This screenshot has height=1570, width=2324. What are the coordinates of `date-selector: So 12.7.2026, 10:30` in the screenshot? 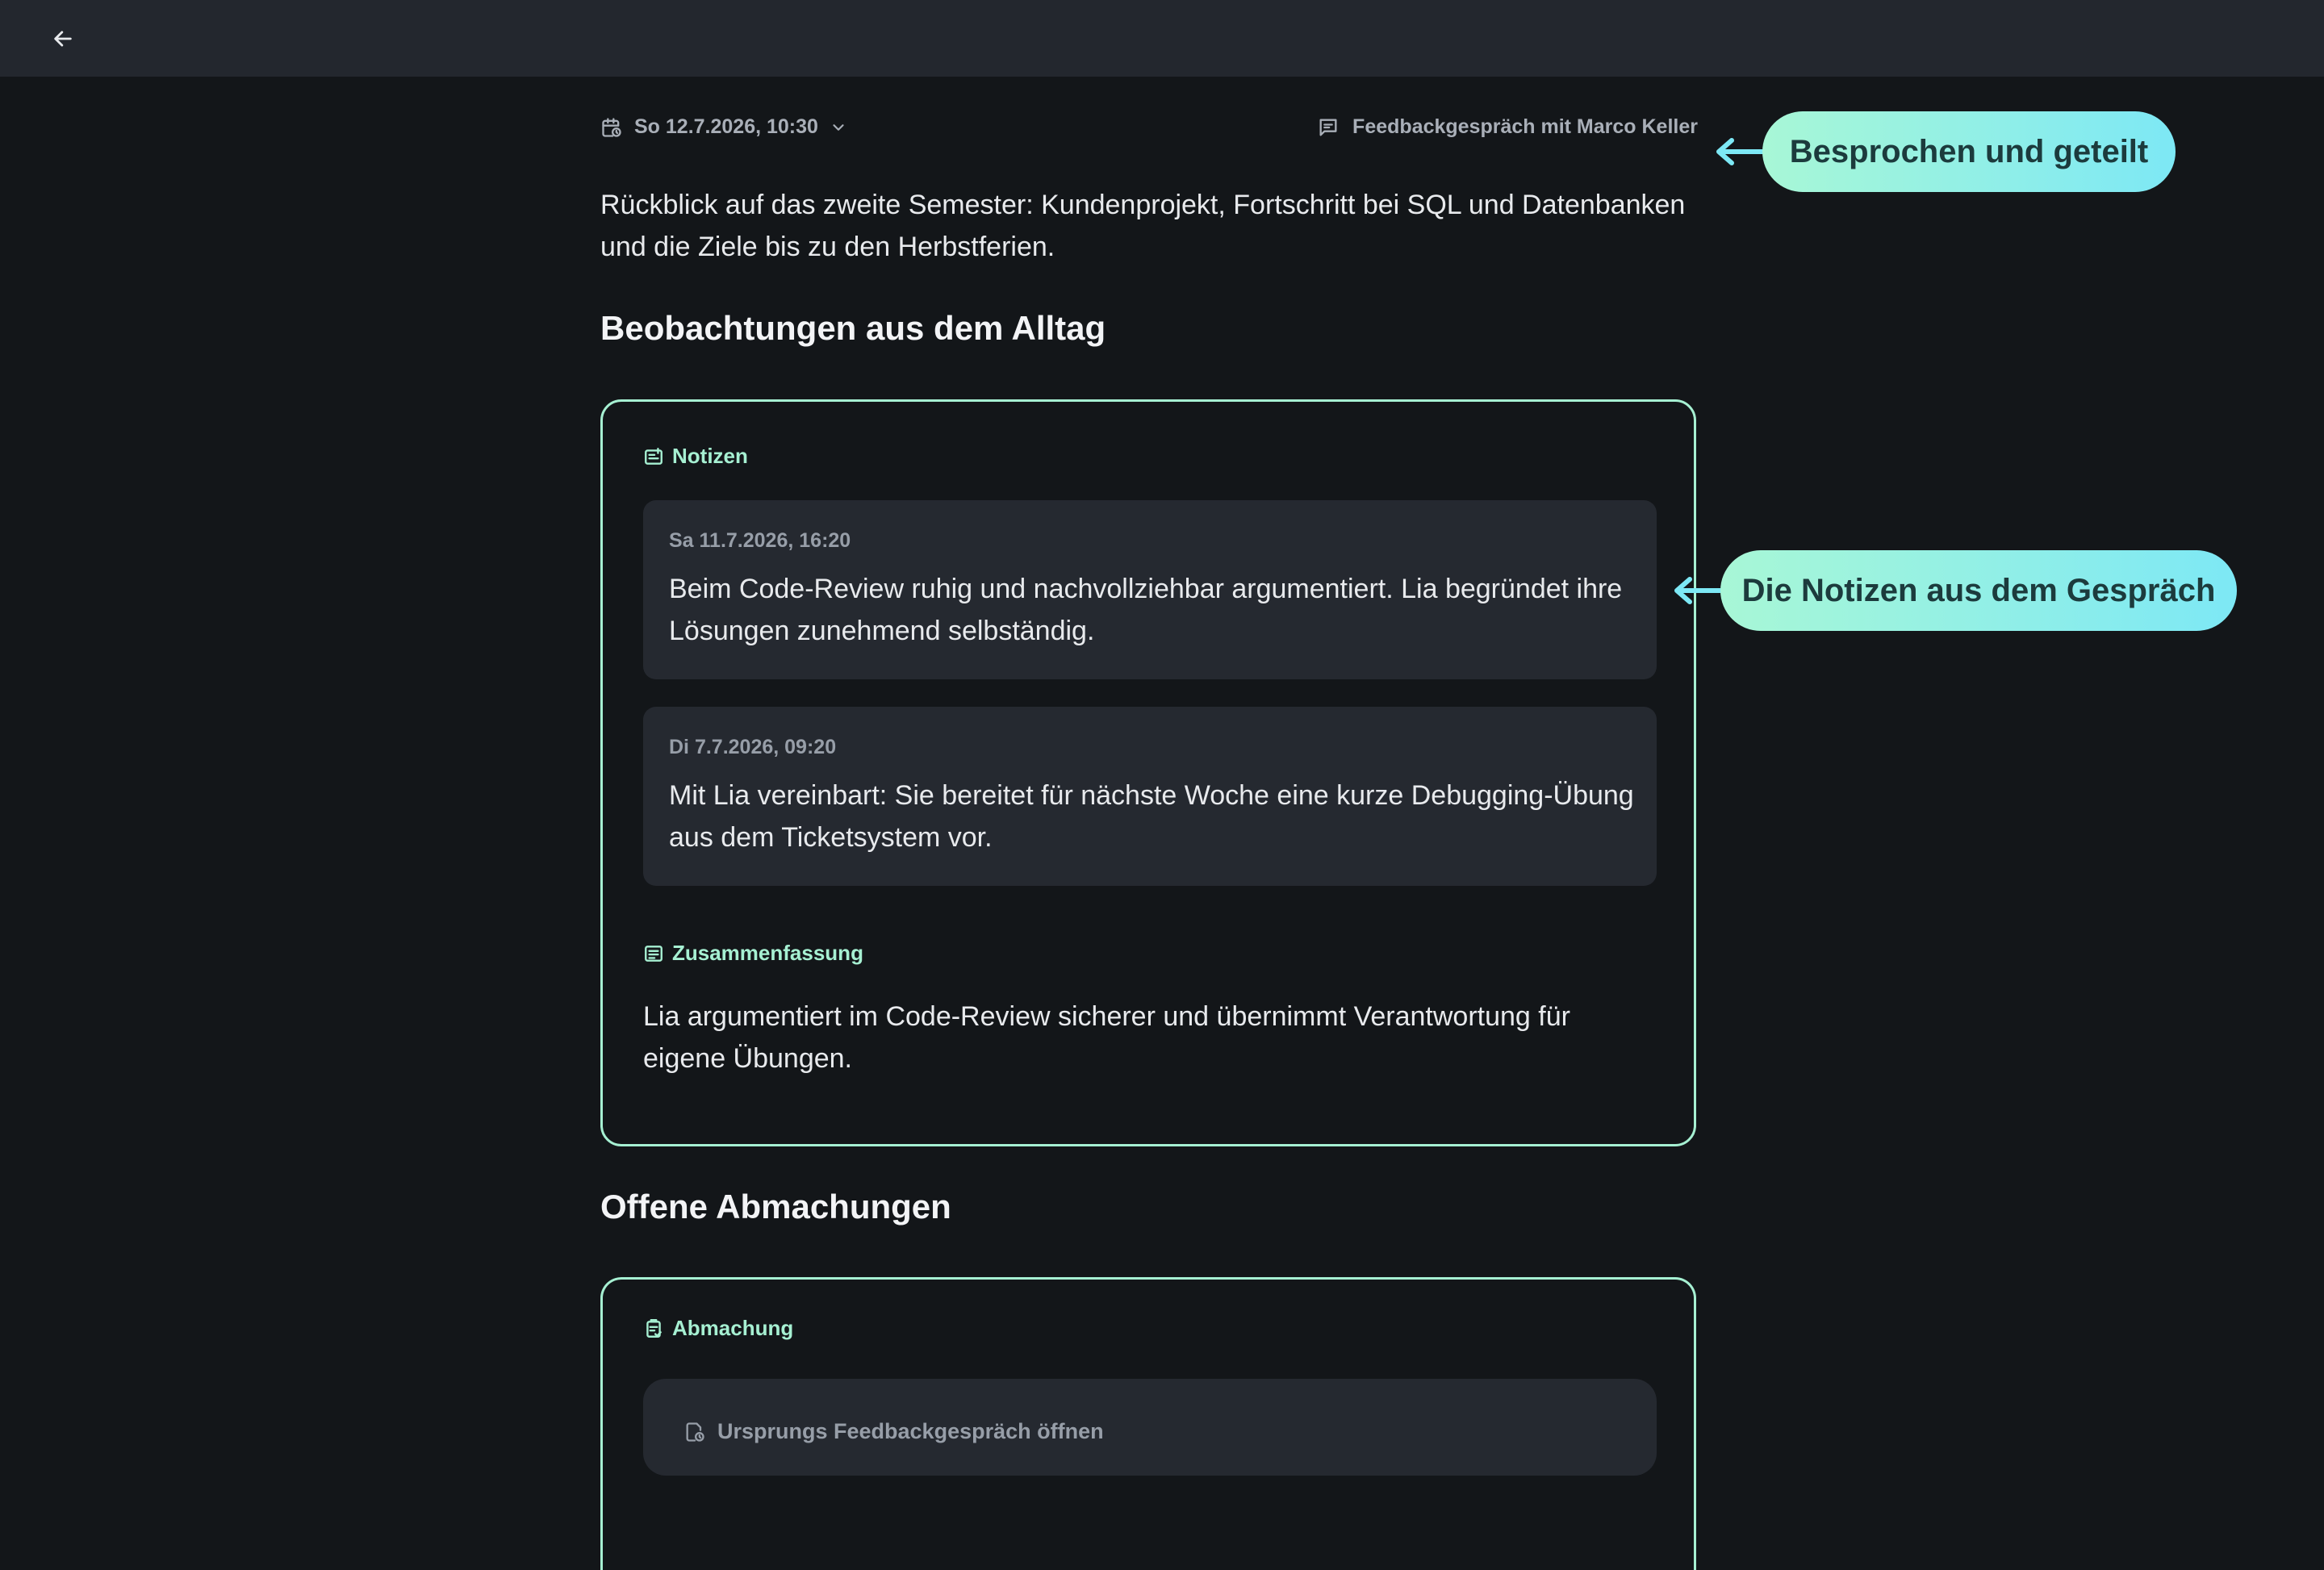 It's located at (723, 127).